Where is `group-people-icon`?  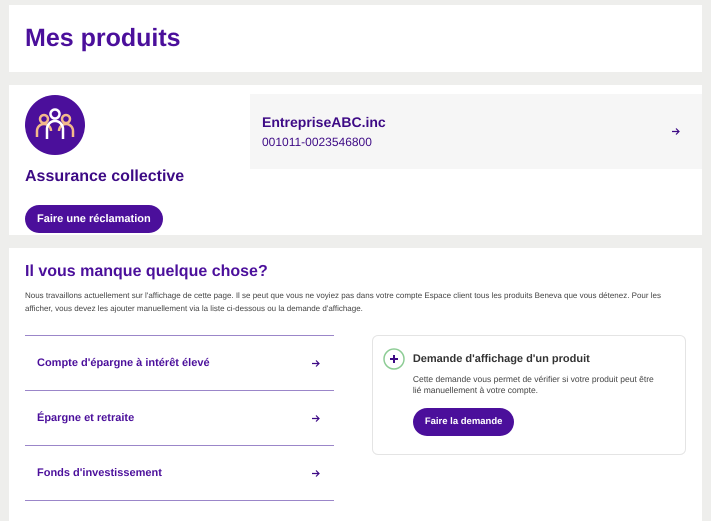
group-people-icon is located at coordinates (55, 125).